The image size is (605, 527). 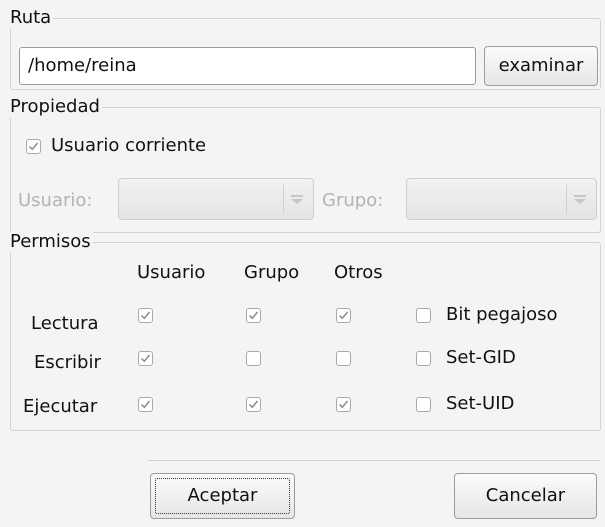 I want to click on lectura-otros-checkbox, so click(x=343, y=315).